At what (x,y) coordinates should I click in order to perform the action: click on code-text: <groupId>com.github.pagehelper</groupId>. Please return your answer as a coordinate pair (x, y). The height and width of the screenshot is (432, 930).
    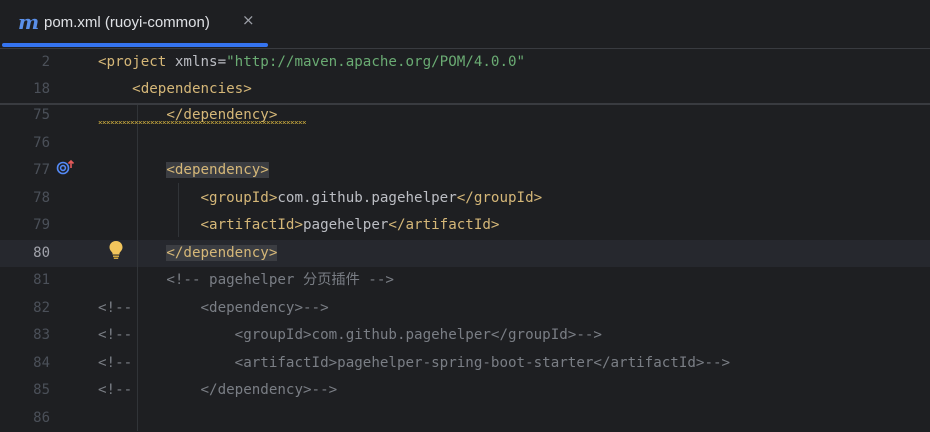
    Looking at the image, I should click on (320, 198).